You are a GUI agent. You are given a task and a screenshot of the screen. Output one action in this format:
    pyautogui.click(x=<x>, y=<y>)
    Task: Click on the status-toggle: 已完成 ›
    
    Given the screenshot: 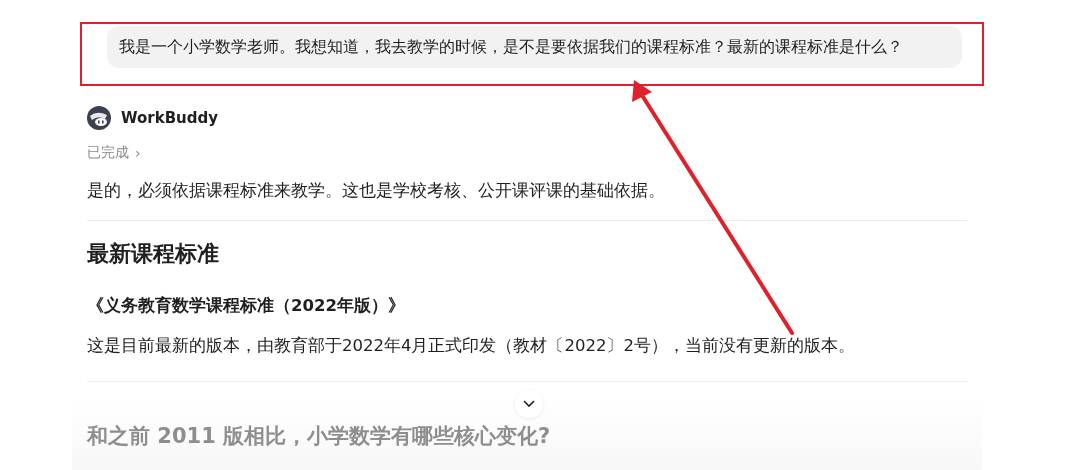 What is the action you would take?
    pyautogui.click(x=527, y=153)
    